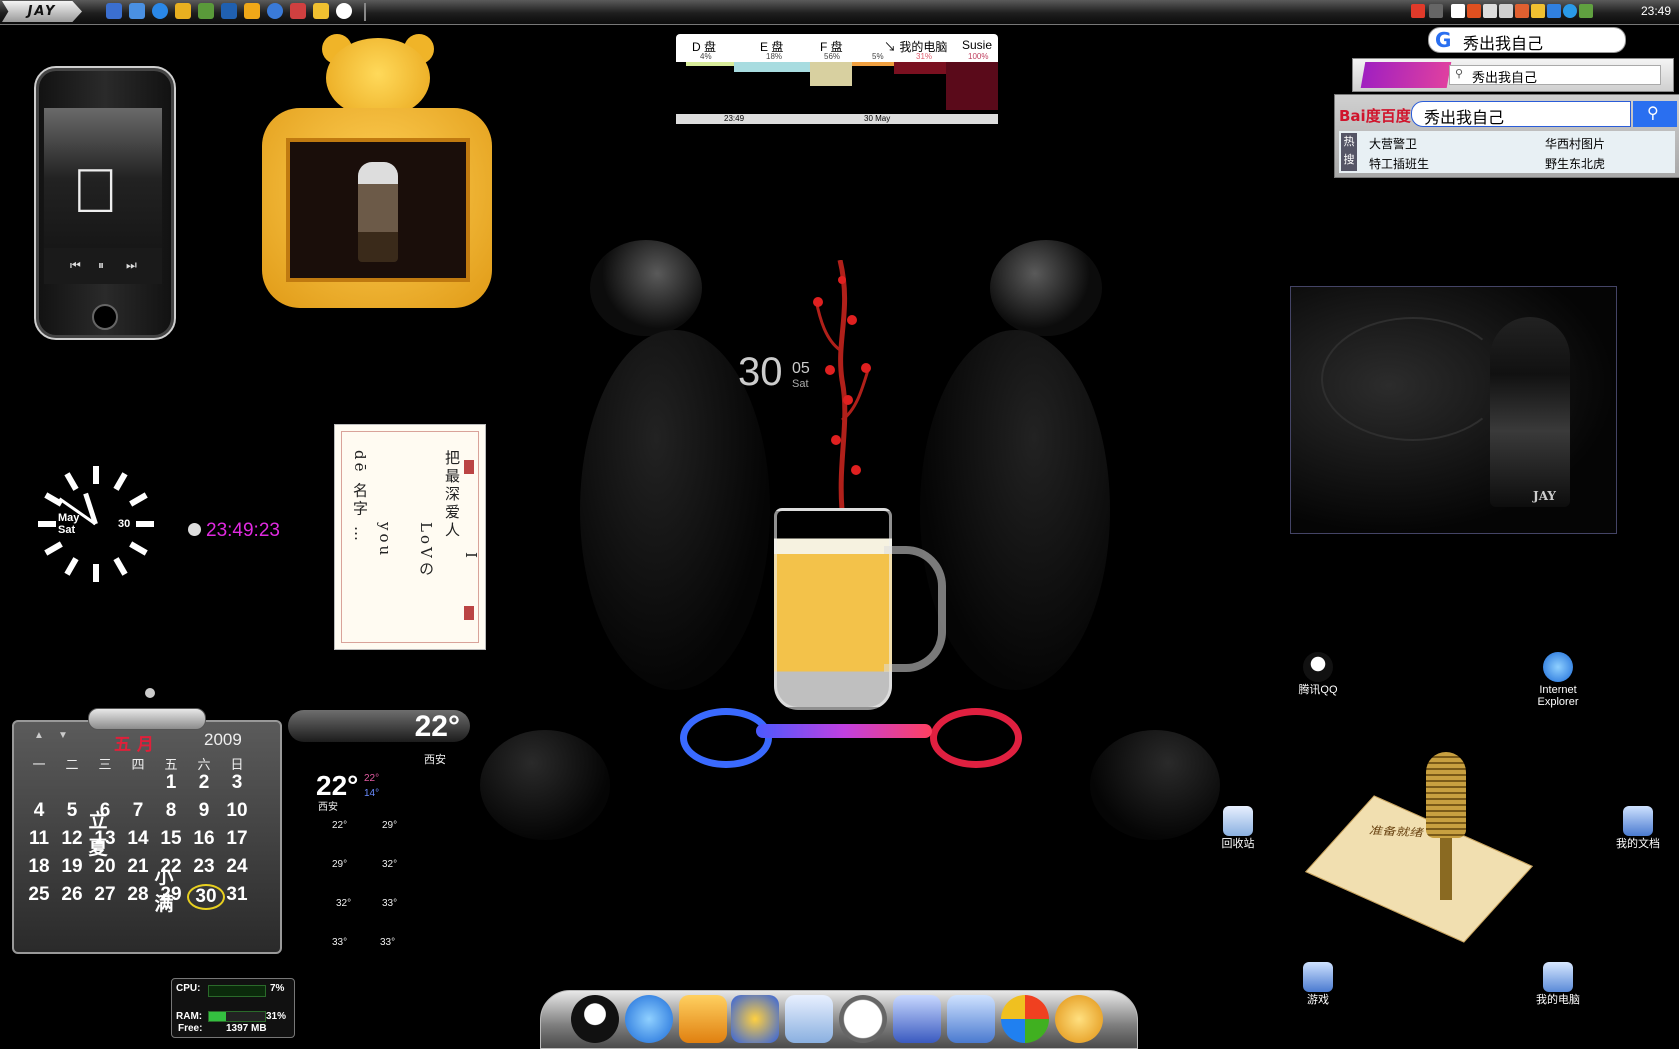  I want to click on calendar-day: 24, so click(237, 867).